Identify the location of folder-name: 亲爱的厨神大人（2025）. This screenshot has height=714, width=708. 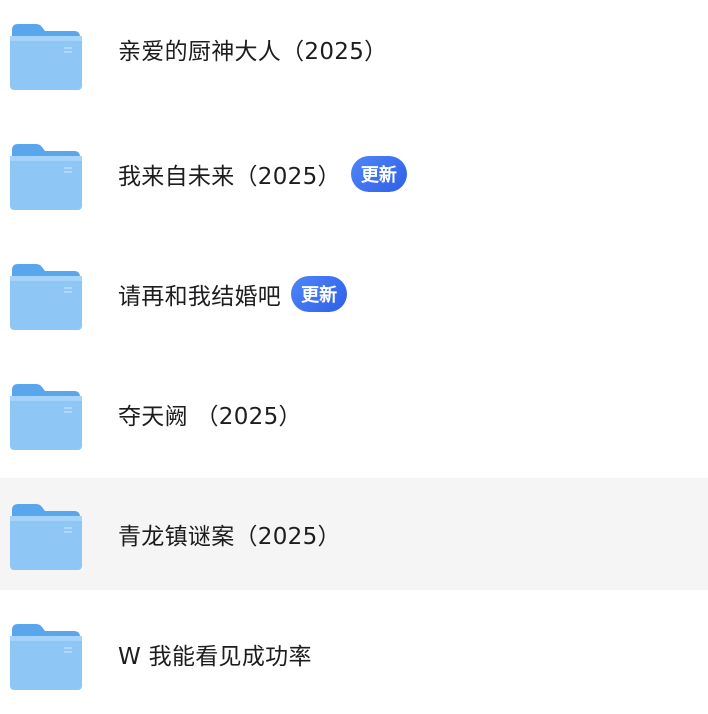
(253, 52).